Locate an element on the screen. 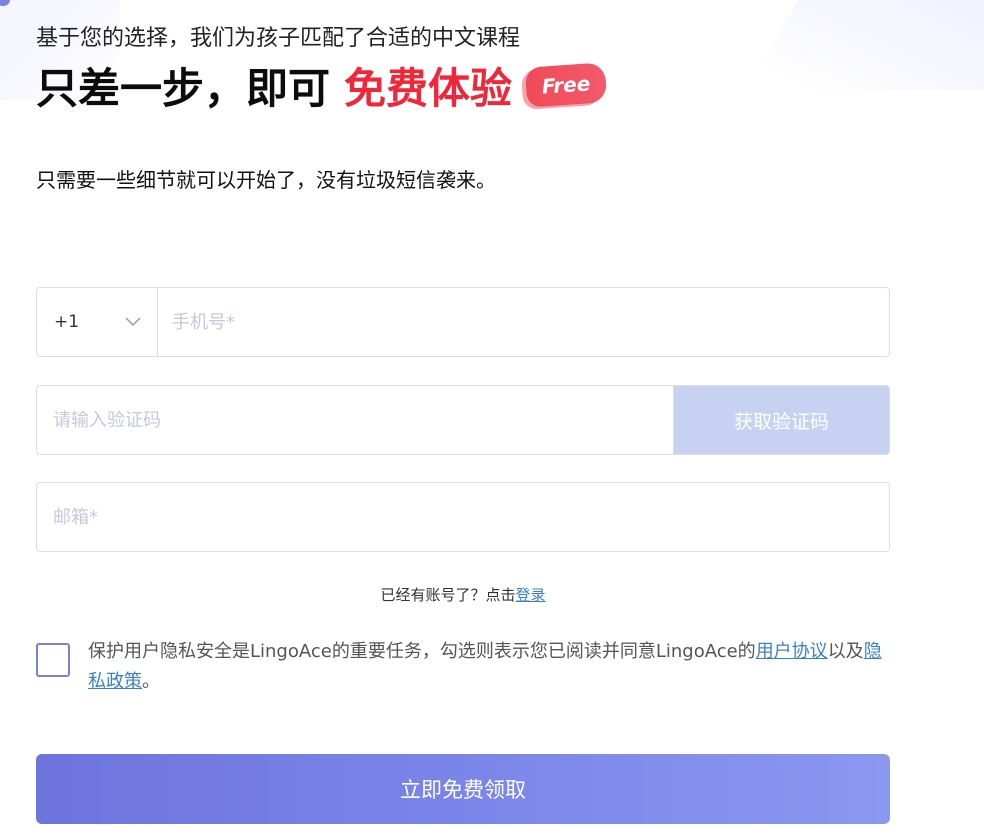  free-badge-label: Free is located at coordinates (566, 85).